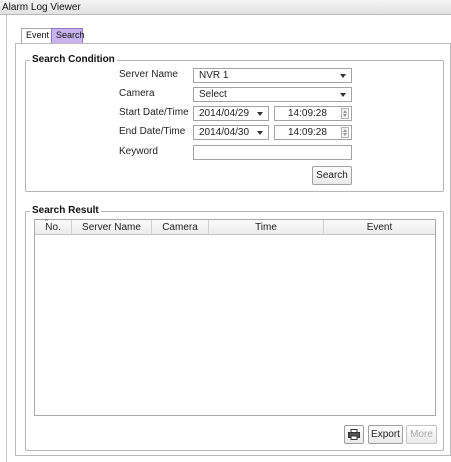  What do you see at coordinates (137, 93) in the screenshot?
I see `camera-label: Camera` at bounding box center [137, 93].